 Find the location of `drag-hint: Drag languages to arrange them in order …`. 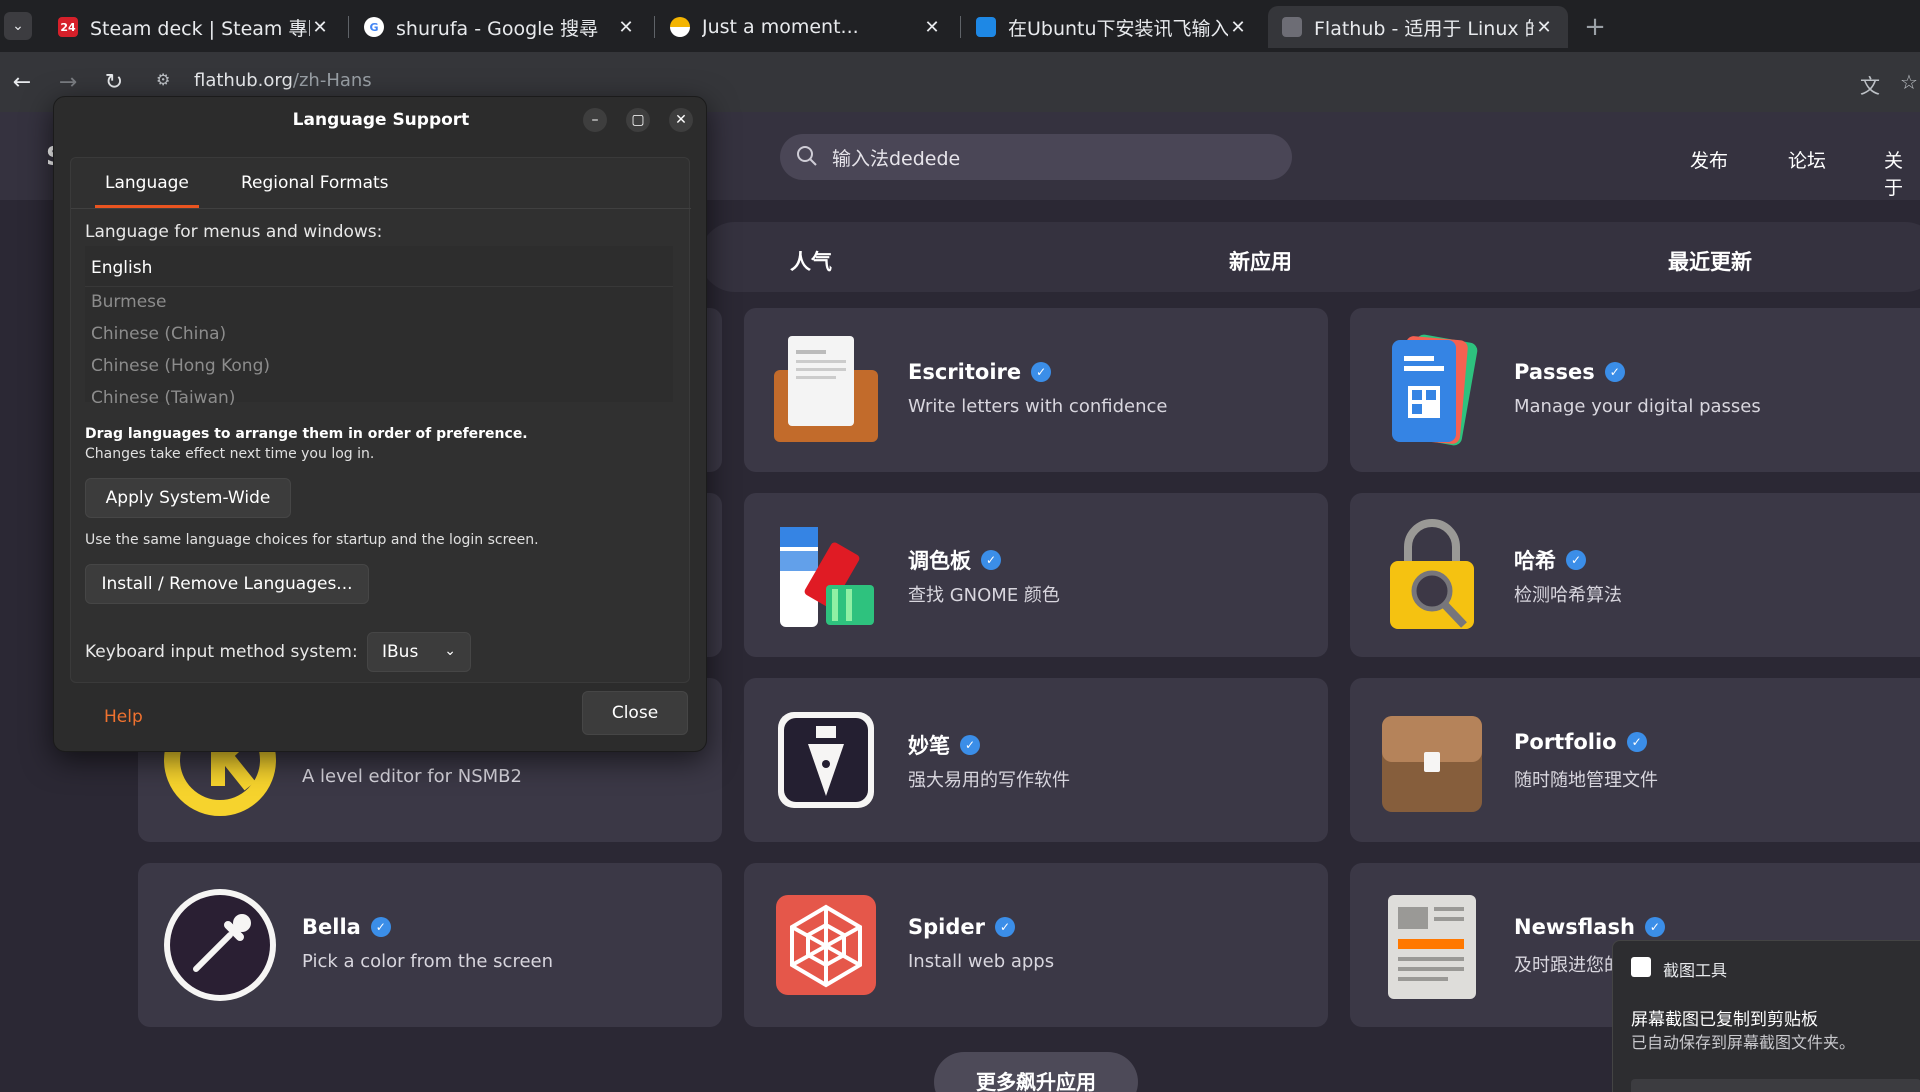

drag-hint: Drag languages to arrange them in order … is located at coordinates (306, 434).